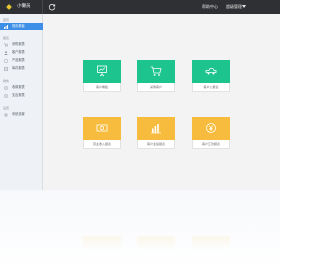 The image size is (320, 270). I want to click on sidebar-item-customer: 客户报表, so click(21, 52).